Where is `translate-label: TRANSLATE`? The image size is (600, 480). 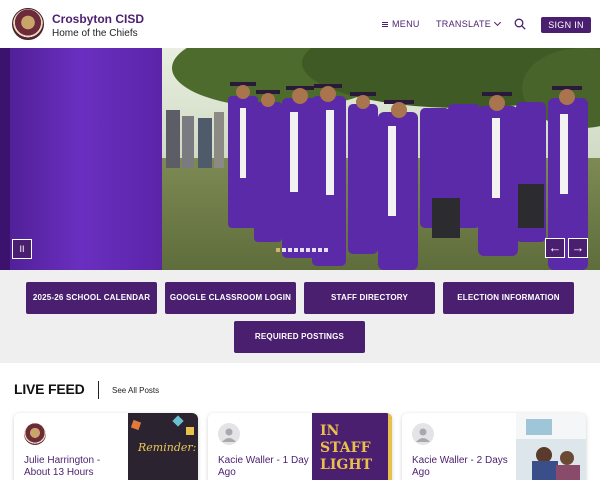
translate-label: TRANSLATE is located at coordinates (464, 24).